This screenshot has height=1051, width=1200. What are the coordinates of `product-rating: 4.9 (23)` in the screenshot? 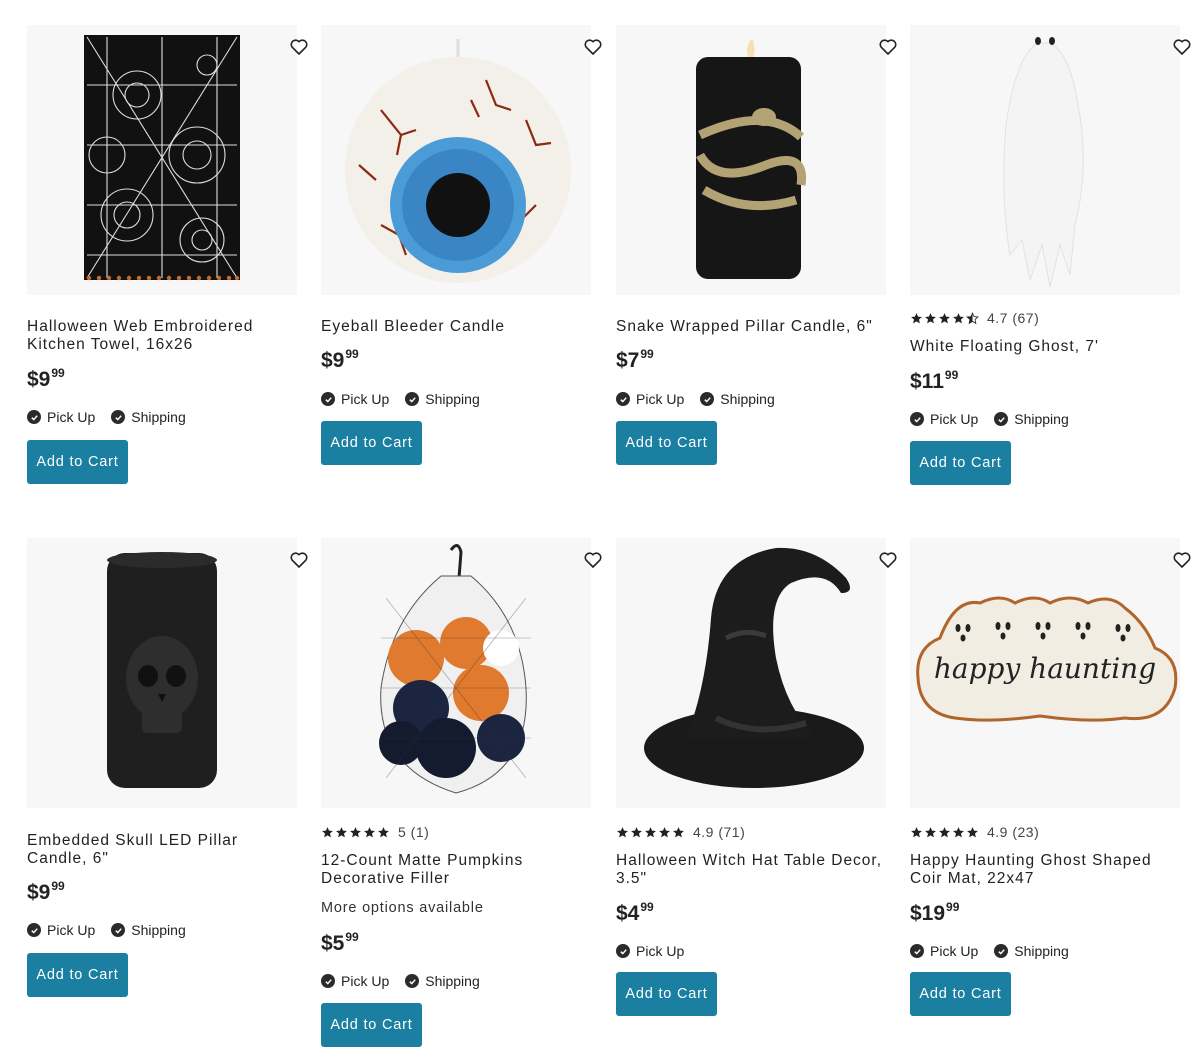 It's located at (974, 832).